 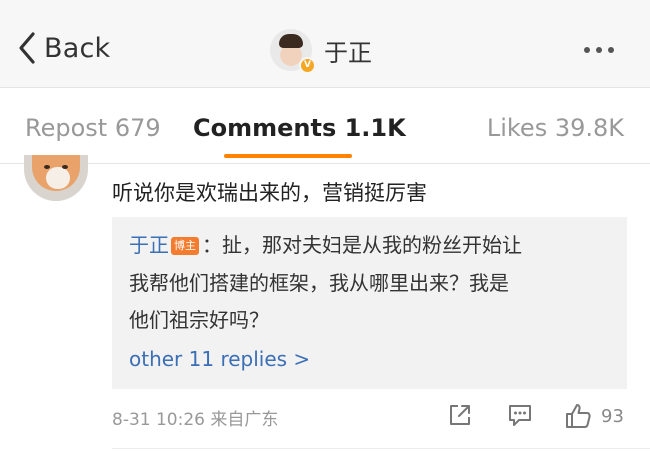 I want to click on reply-line: 他们祖宗好吗？, so click(x=199, y=320).